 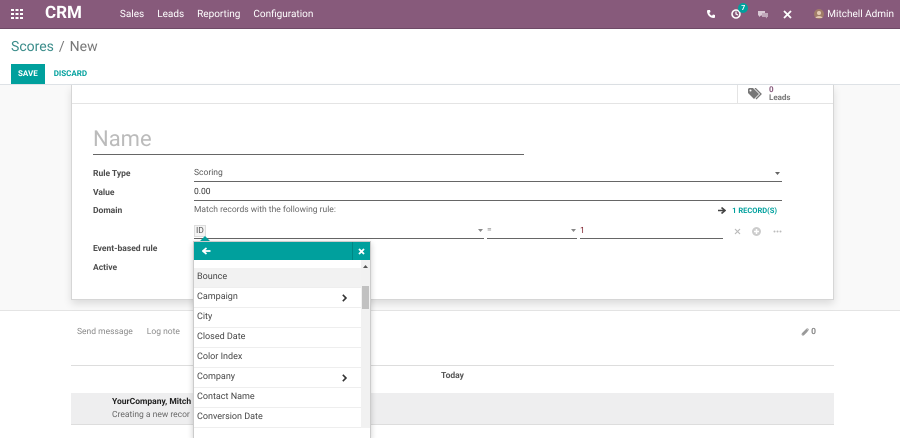 What do you see at coordinates (170, 14) in the screenshot?
I see `menu-item: Leads` at bounding box center [170, 14].